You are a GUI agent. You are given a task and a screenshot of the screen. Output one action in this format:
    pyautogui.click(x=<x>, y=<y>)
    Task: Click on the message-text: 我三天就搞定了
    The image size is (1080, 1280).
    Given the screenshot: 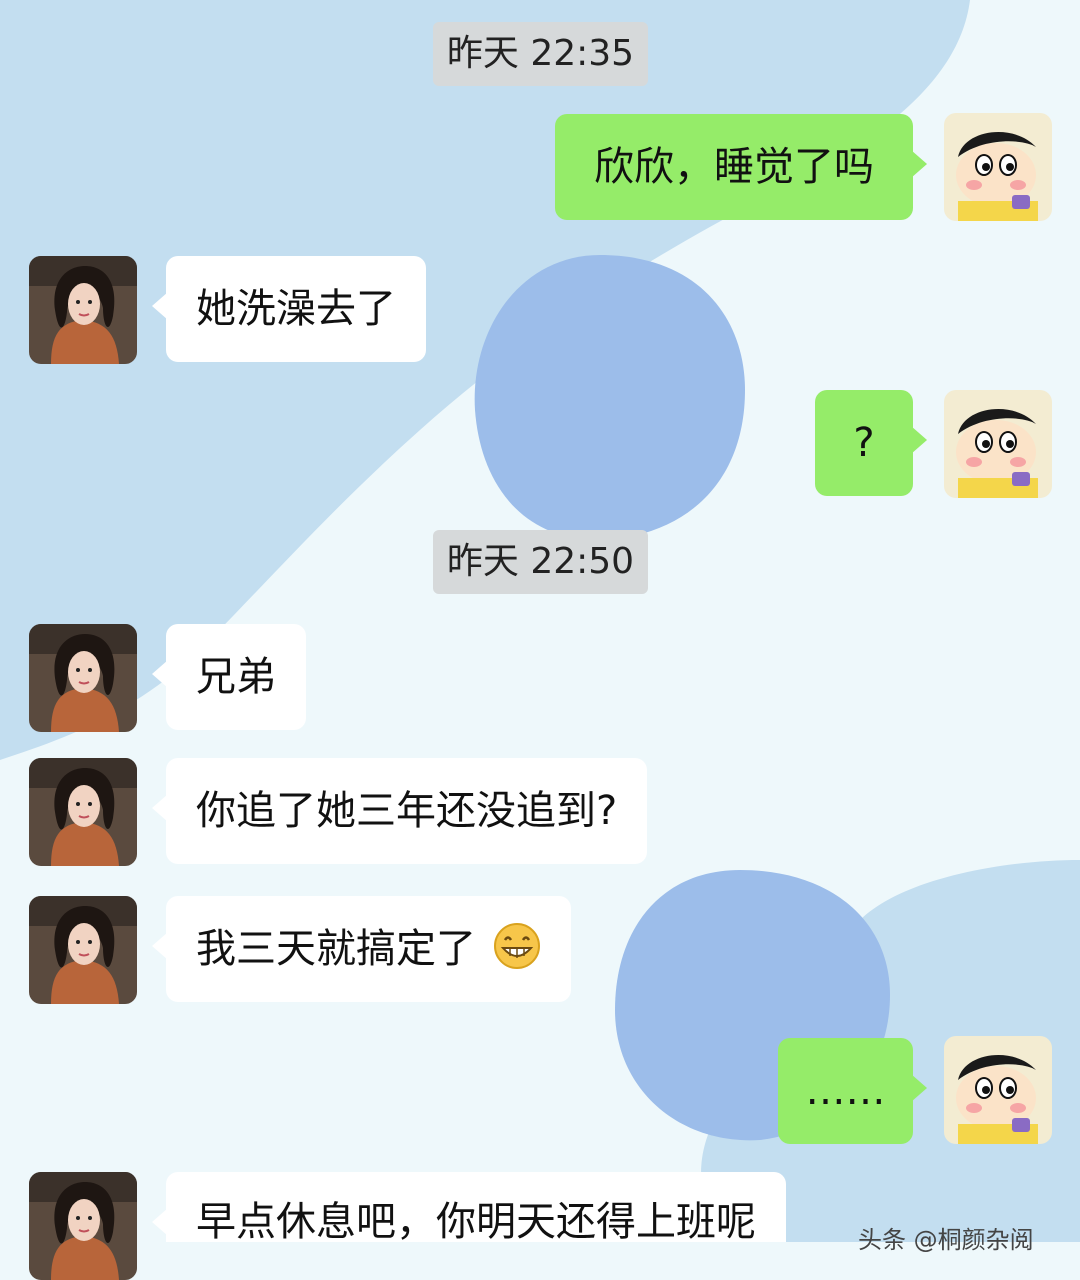 What is the action you would take?
    pyautogui.click(x=336, y=949)
    